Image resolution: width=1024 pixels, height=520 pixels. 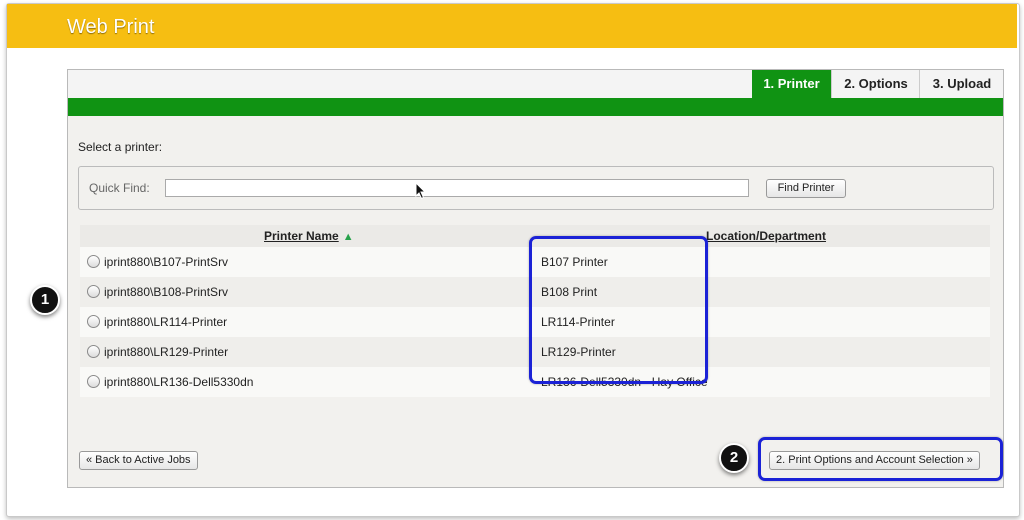 I want to click on header-bar: Web Print, so click(x=512, y=26).